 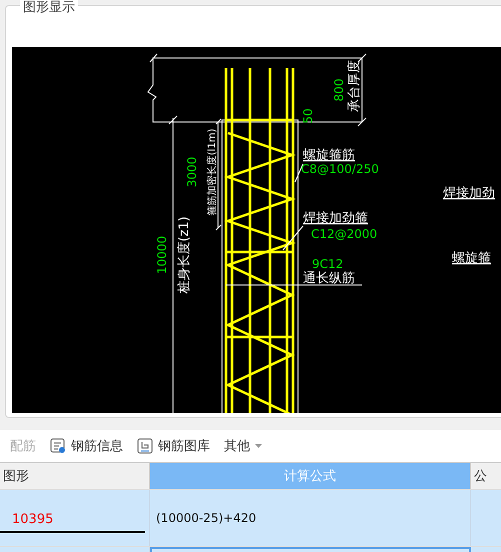 What do you see at coordinates (471, 258) in the screenshot?
I see `drawing-label: 螺旋箍` at bounding box center [471, 258].